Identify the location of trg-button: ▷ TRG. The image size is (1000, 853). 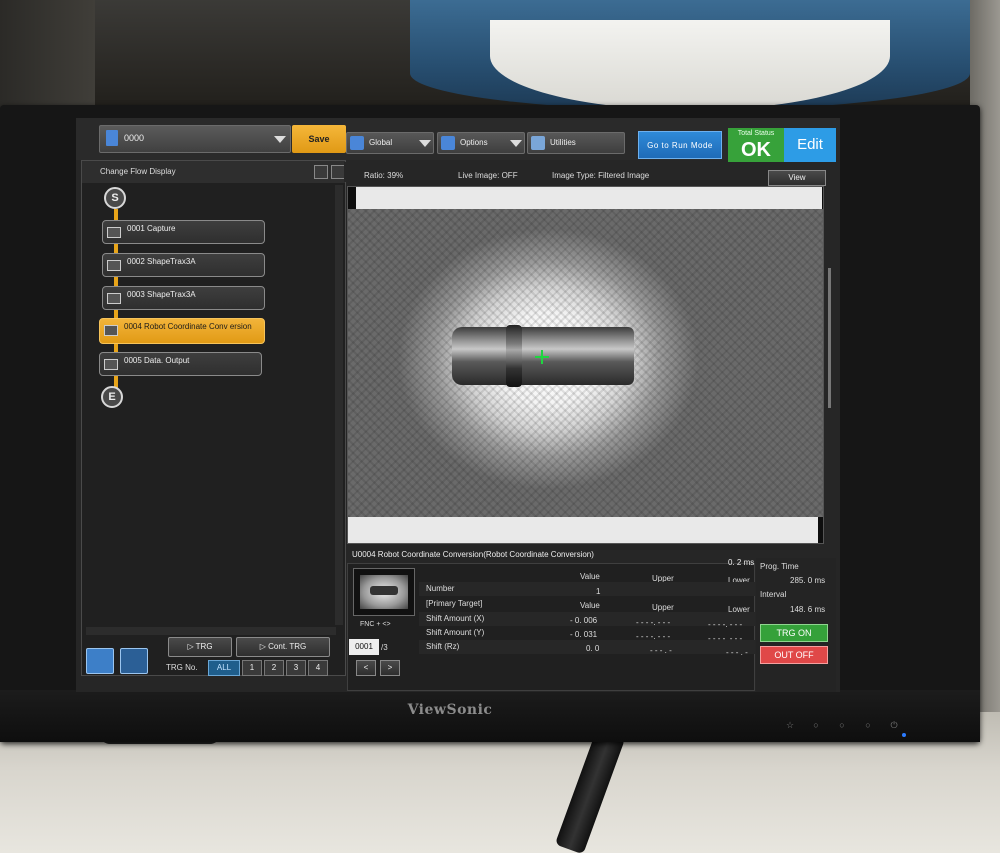
(200, 647).